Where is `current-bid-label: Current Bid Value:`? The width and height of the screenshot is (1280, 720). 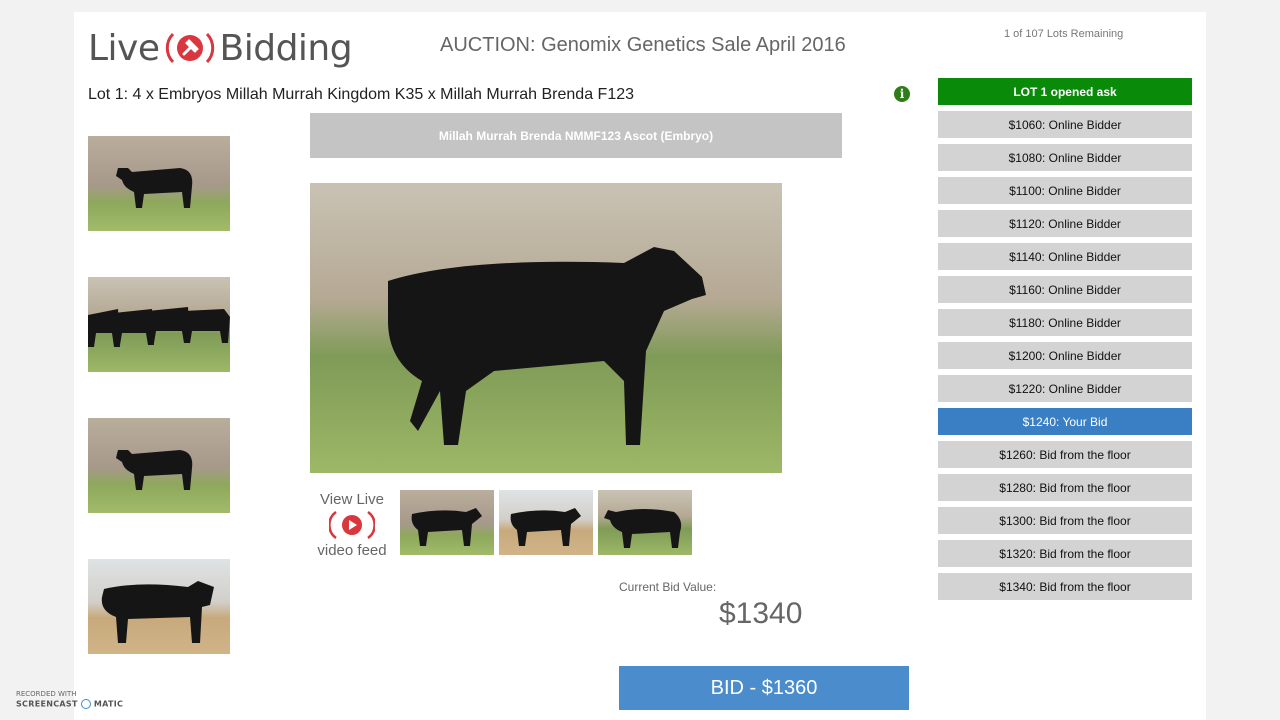 current-bid-label: Current Bid Value: is located at coordinates (668, 587).